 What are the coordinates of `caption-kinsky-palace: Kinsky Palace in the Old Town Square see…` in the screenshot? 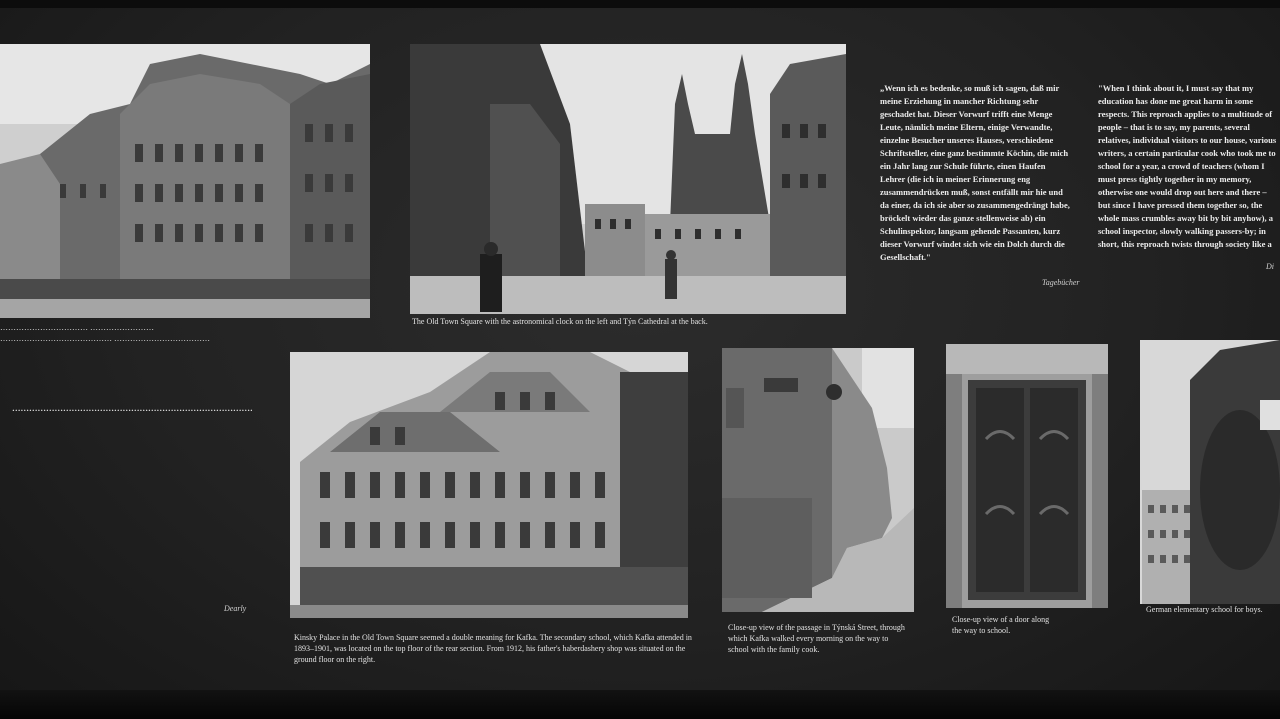 It's located at (493, 648).